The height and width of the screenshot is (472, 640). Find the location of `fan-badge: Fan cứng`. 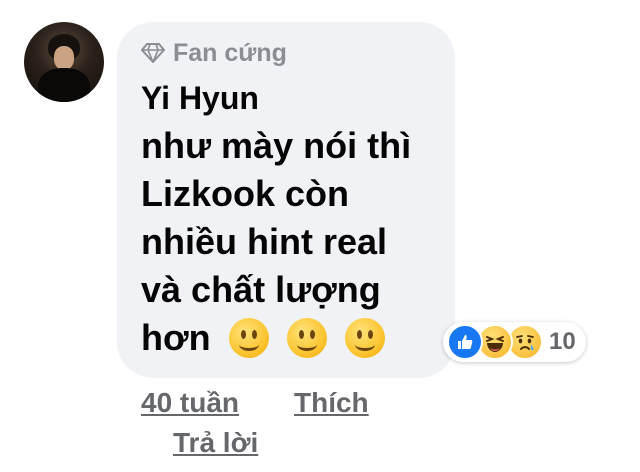

fan-badge: Fan cứng is located at coordinates (214, 53).